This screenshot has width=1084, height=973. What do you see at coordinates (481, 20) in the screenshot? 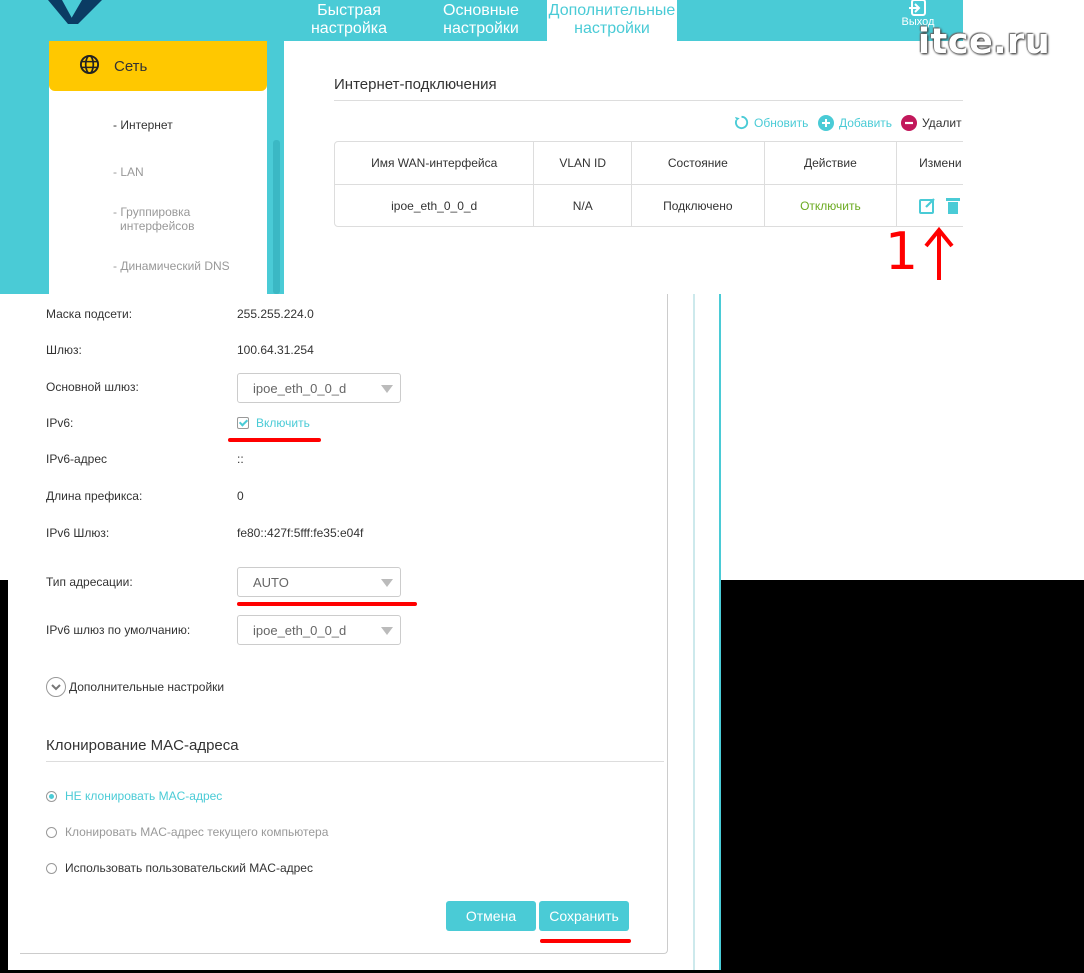
I see `tab-basic: Основные настройки` at bounding box center [481, 20].